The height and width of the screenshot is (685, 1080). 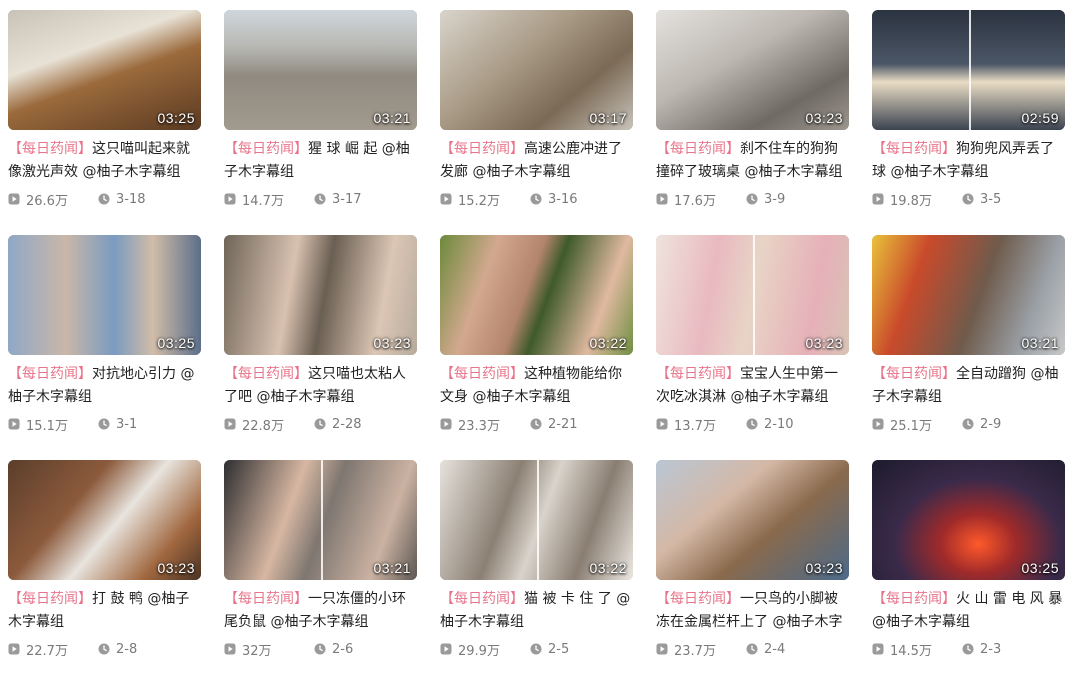 I want to click on upload-date: 3-1, so click(x=127, y=424).